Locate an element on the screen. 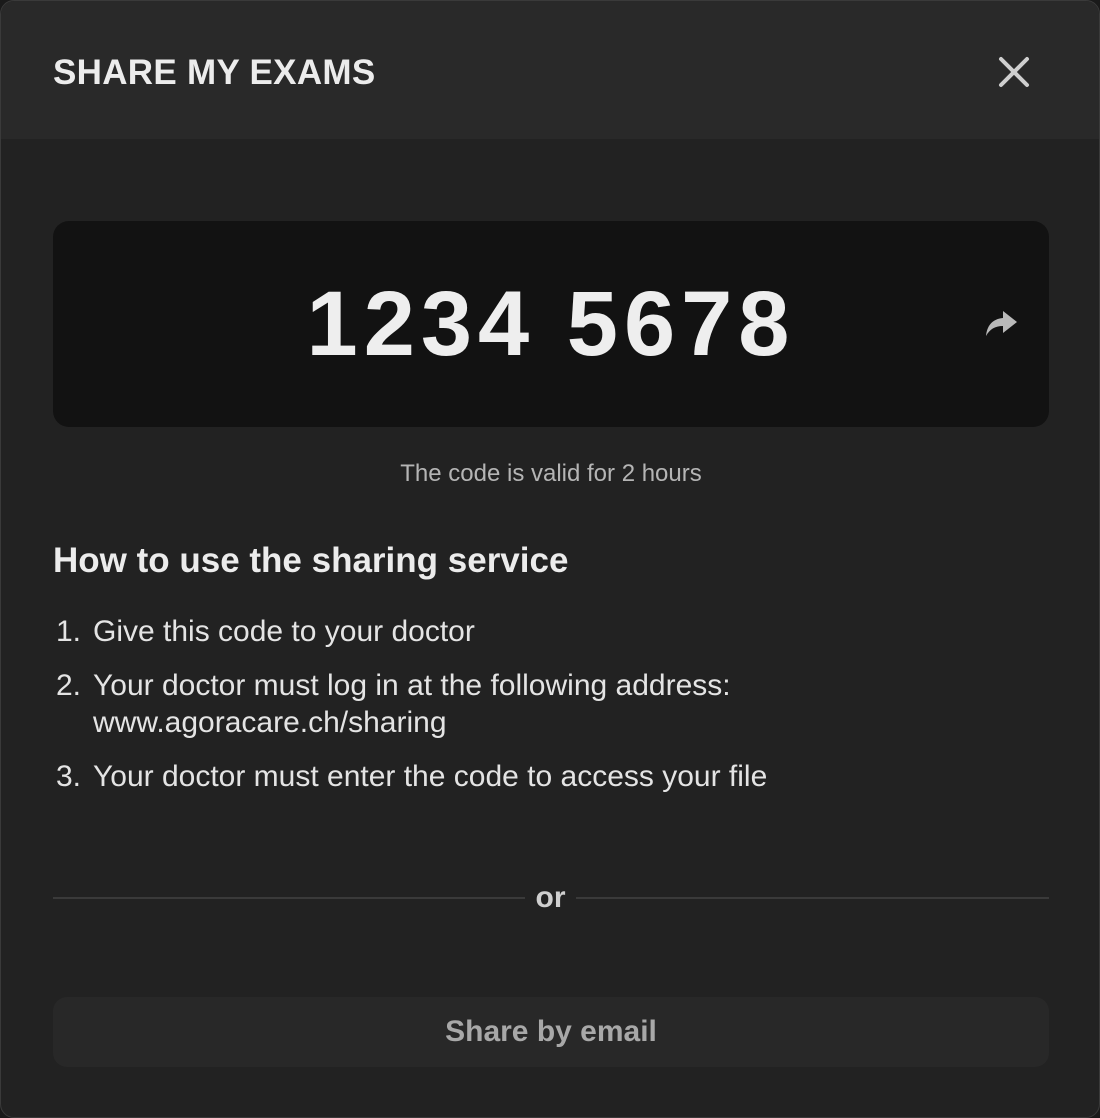 Image resolution: width=1100 pixels, height=1118 pixels. step-number: 2. is located at coordinates (69, 685).